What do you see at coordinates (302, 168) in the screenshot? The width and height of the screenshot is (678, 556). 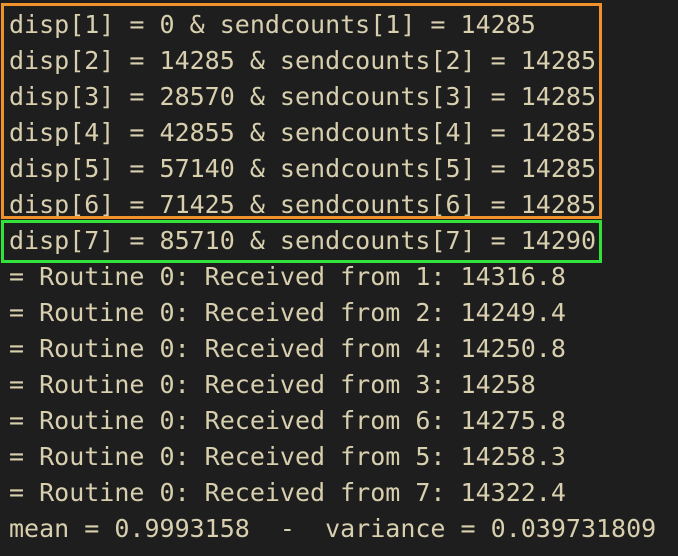 I see `output-line-disp-5: disp[5] = 57140 & sendcounts[5] = 14285` at bounding box center [302, 168].